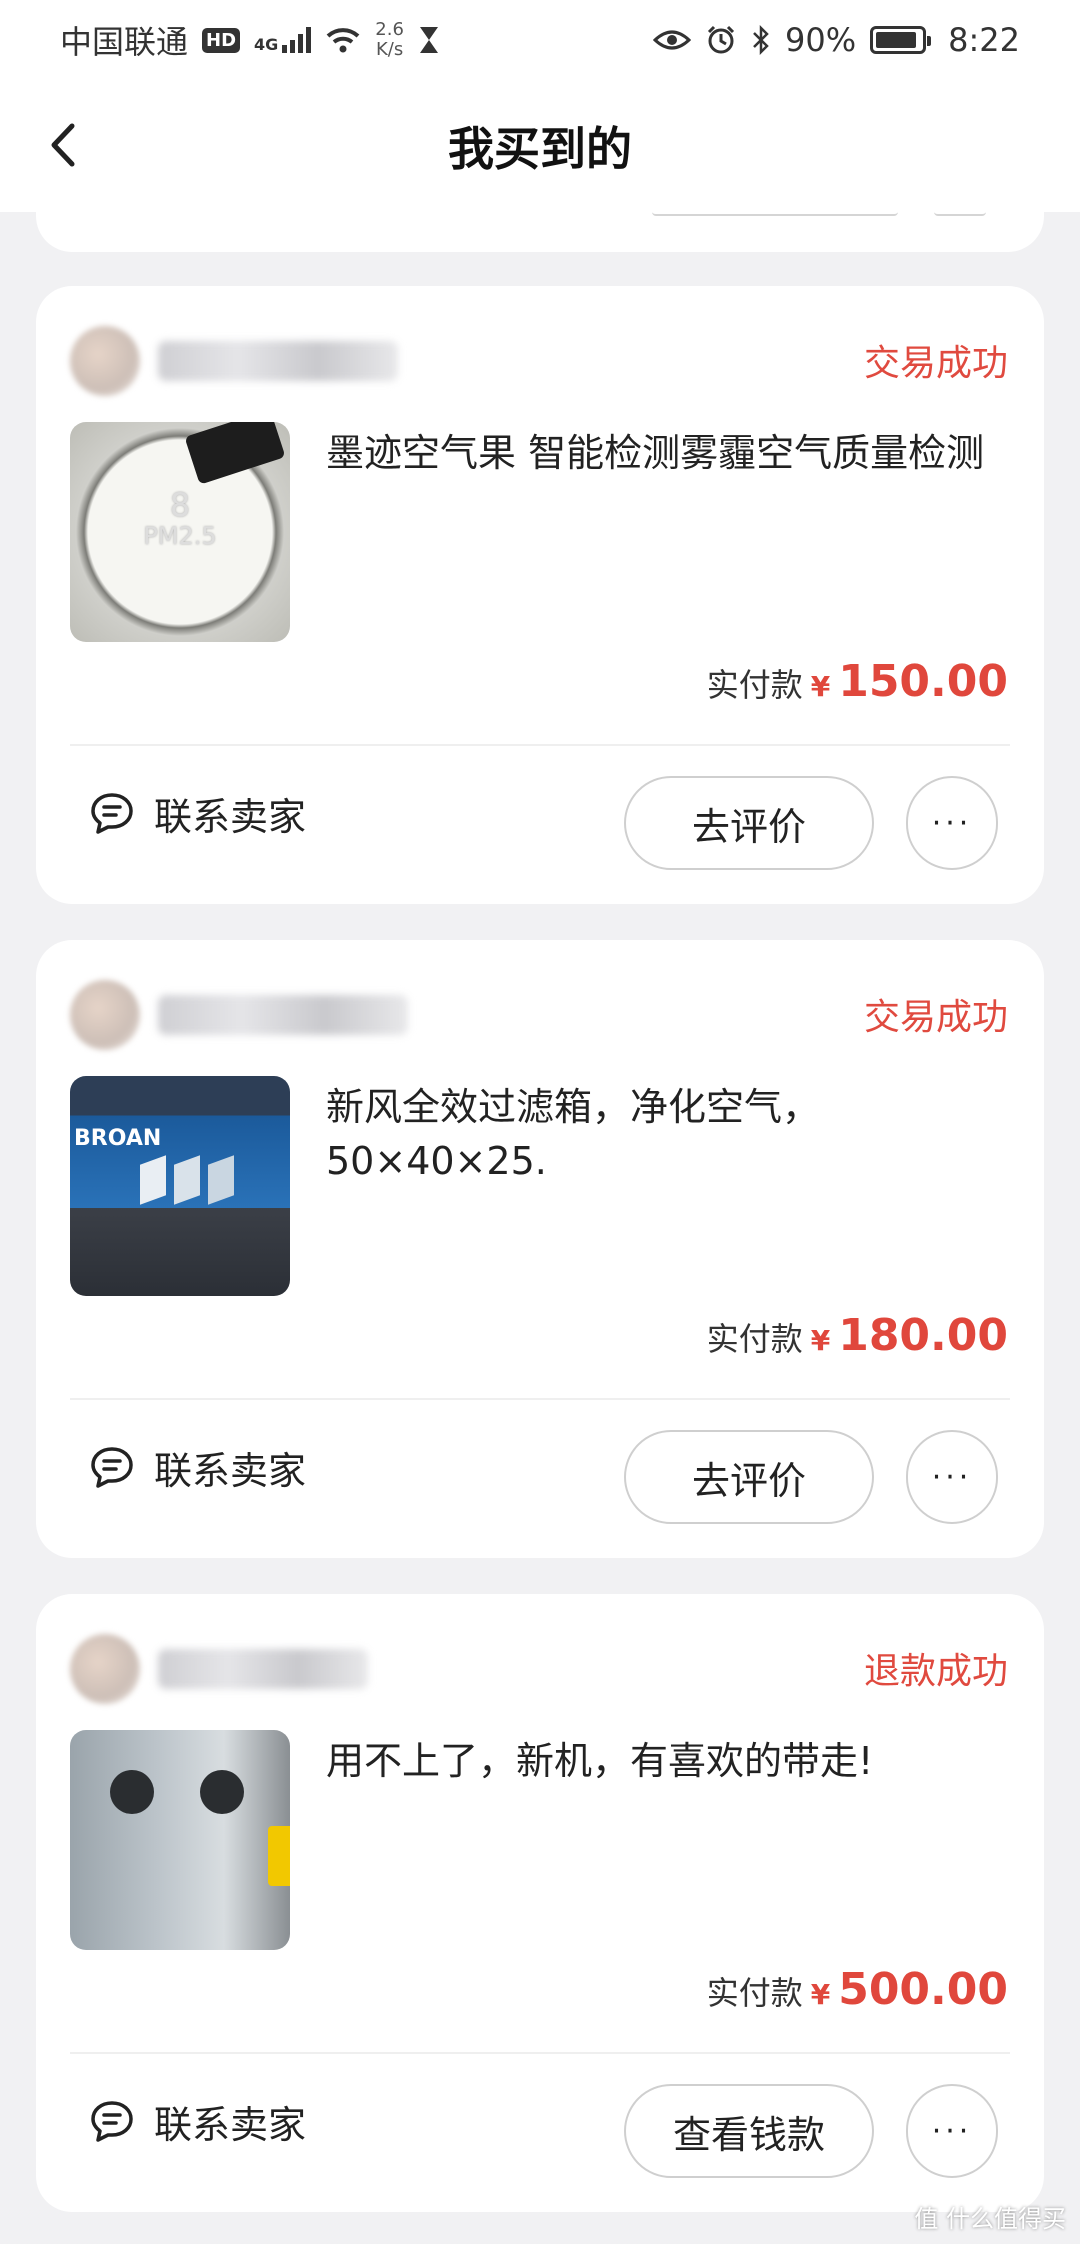 The height and width of the screenshot is (2244, 1080). I want to click on clock: 8:22, so click(984, 40).